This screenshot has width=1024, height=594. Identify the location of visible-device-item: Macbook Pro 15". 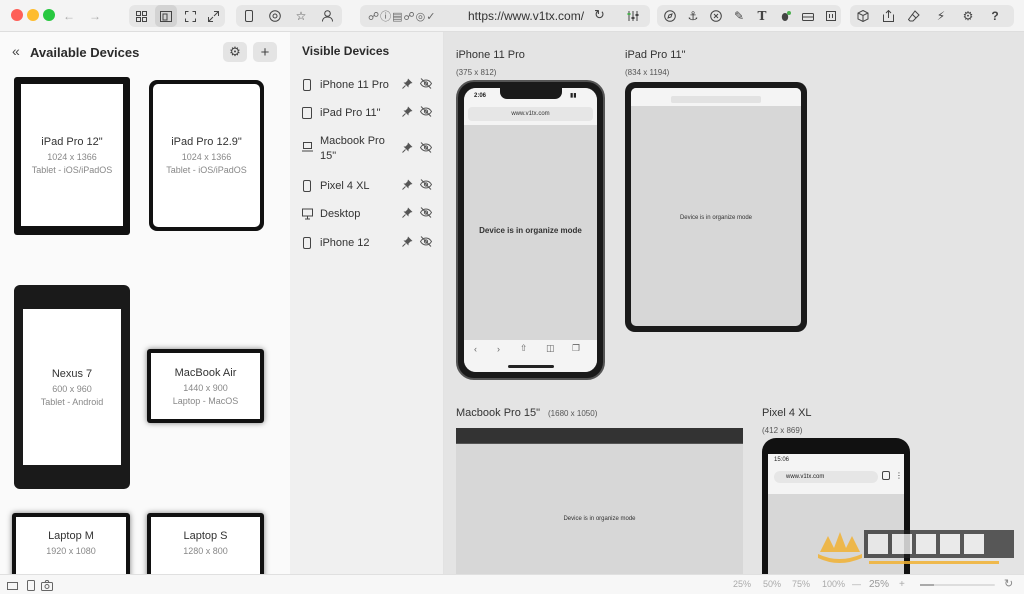
(370, 150).